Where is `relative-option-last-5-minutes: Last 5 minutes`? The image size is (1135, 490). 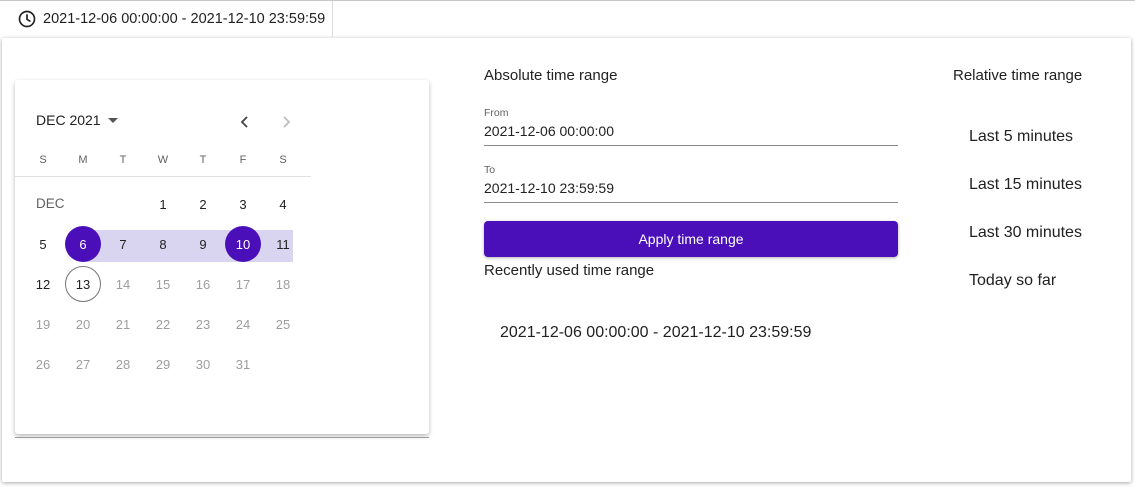
relative-option-last-5-minutes: Last 5 minutes is located at coordinates (1021, 137).